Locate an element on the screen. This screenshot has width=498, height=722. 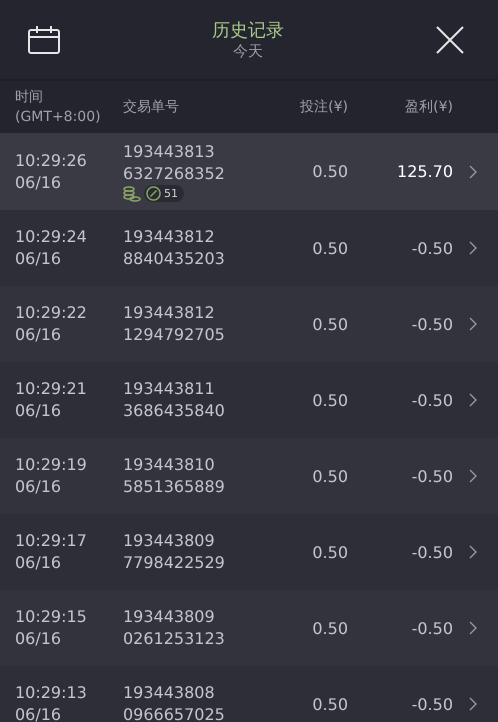
column-header: 投注(¥) is located at coordinates (324, 107).